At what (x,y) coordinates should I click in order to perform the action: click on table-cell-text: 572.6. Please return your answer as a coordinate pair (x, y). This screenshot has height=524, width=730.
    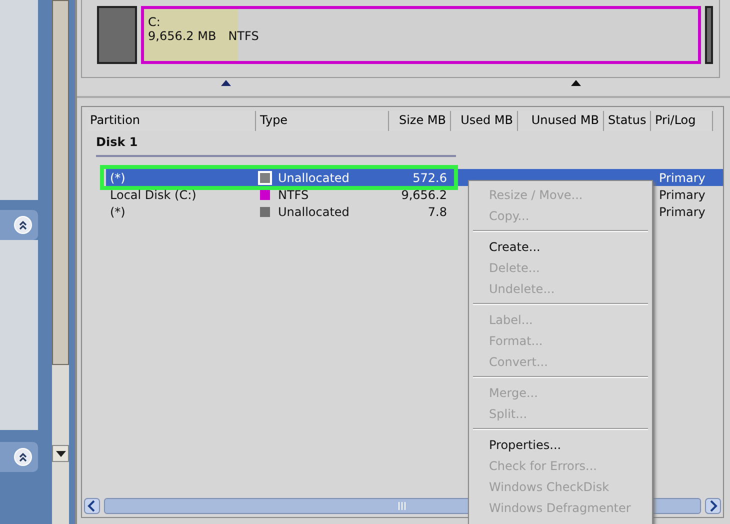
    Looking at the image, I should click on (430, 177).